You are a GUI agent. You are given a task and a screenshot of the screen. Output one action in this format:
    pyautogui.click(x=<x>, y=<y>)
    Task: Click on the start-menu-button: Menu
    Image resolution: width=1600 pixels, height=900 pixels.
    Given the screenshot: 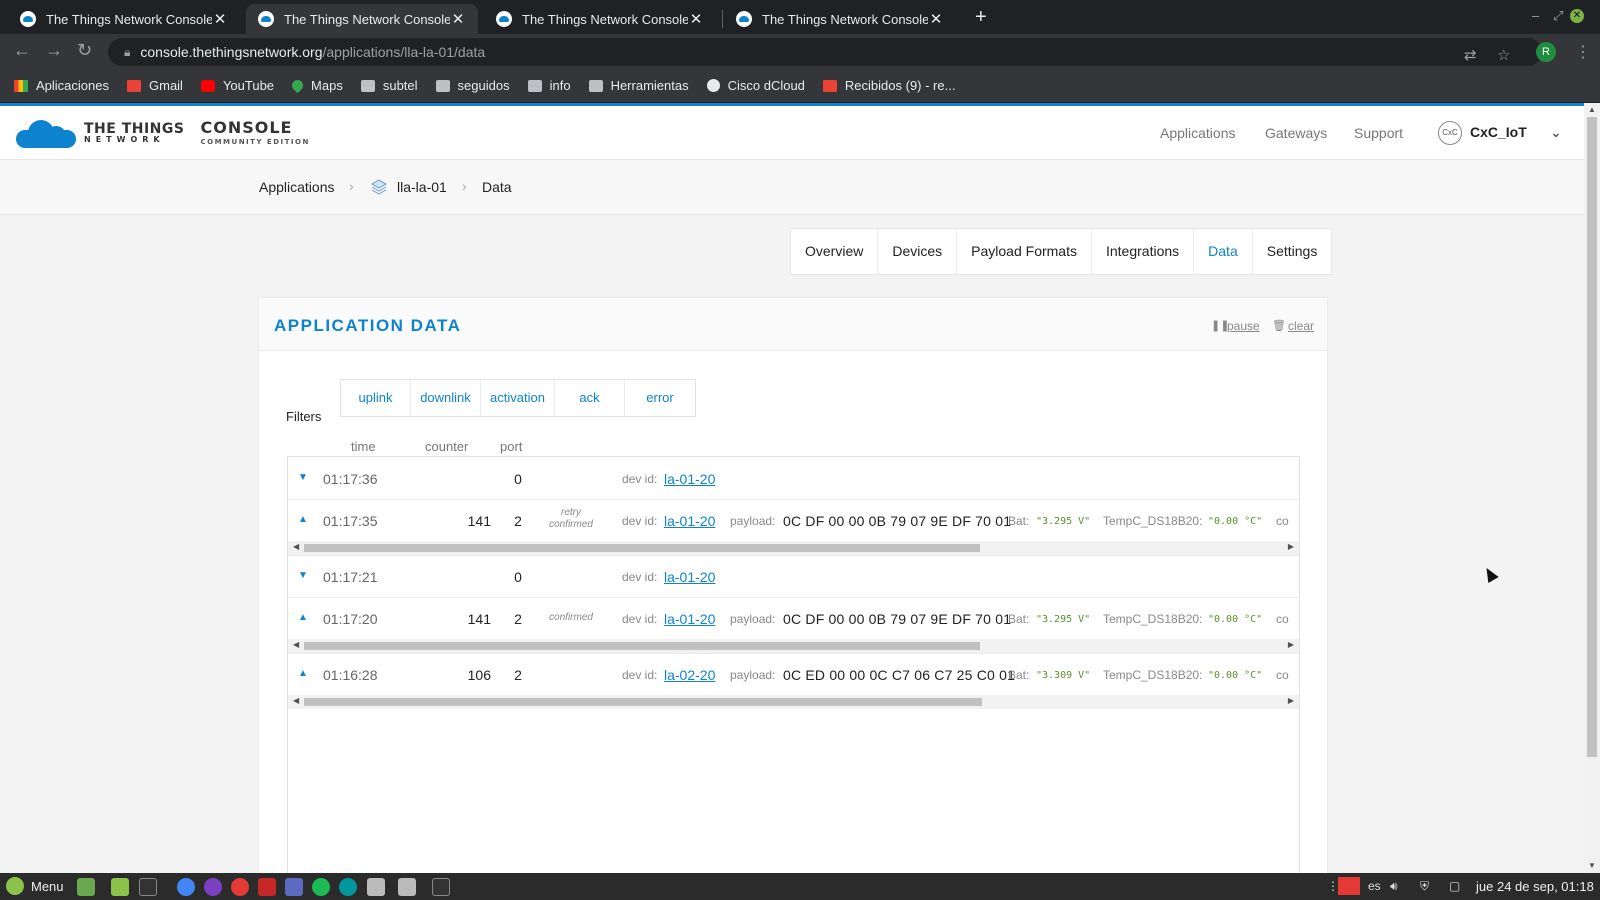 What is the action you would take?
    pyautogui.click(x=35, y=886)
    